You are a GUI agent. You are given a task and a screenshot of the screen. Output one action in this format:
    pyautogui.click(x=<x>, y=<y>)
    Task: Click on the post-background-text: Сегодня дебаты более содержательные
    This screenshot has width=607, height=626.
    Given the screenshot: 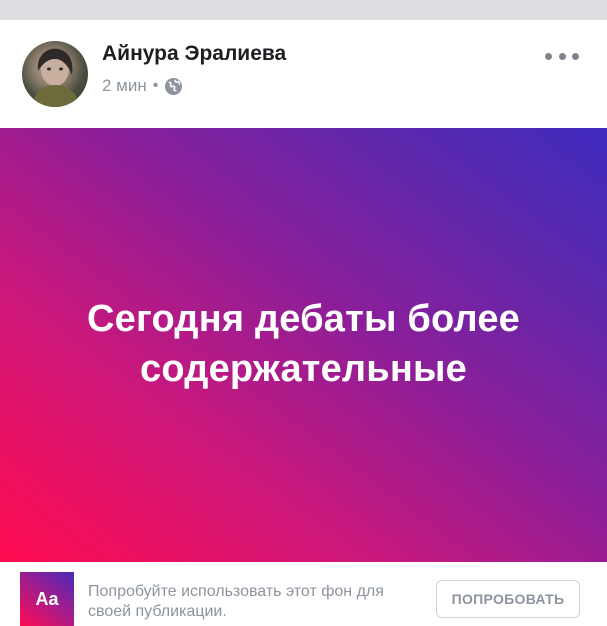 What is the action you would take?
    pyautogui.click(x=303, y=343)
    